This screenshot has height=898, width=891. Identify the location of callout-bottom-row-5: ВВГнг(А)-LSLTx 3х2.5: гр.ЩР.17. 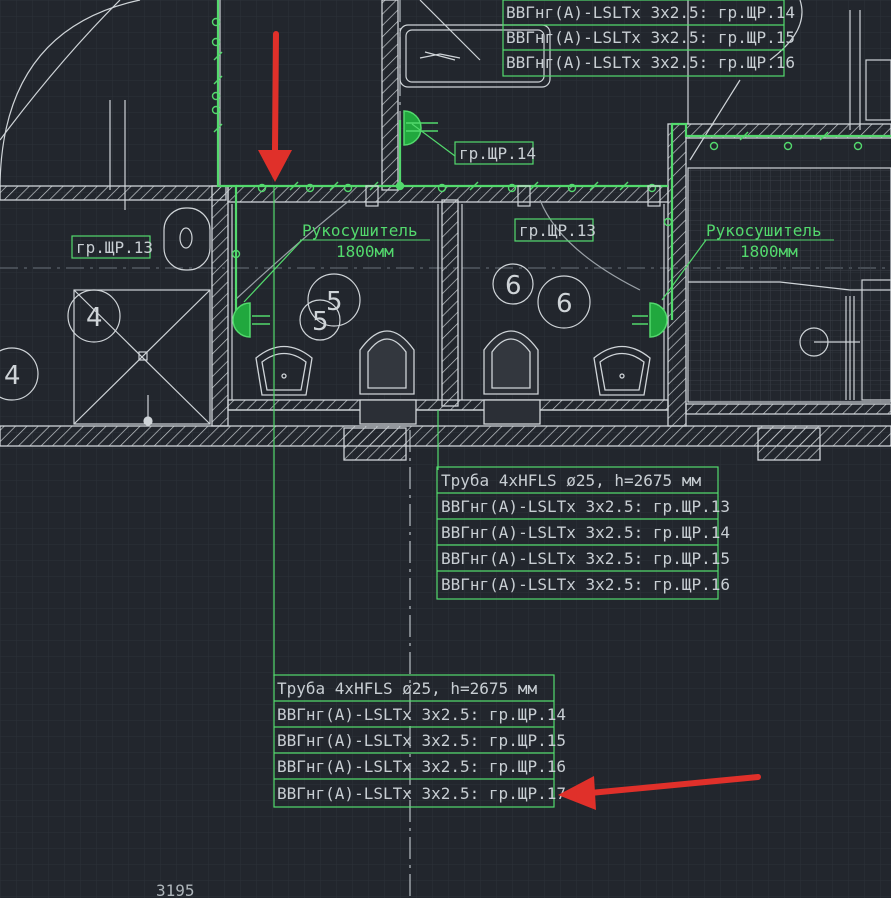
(421, 793).